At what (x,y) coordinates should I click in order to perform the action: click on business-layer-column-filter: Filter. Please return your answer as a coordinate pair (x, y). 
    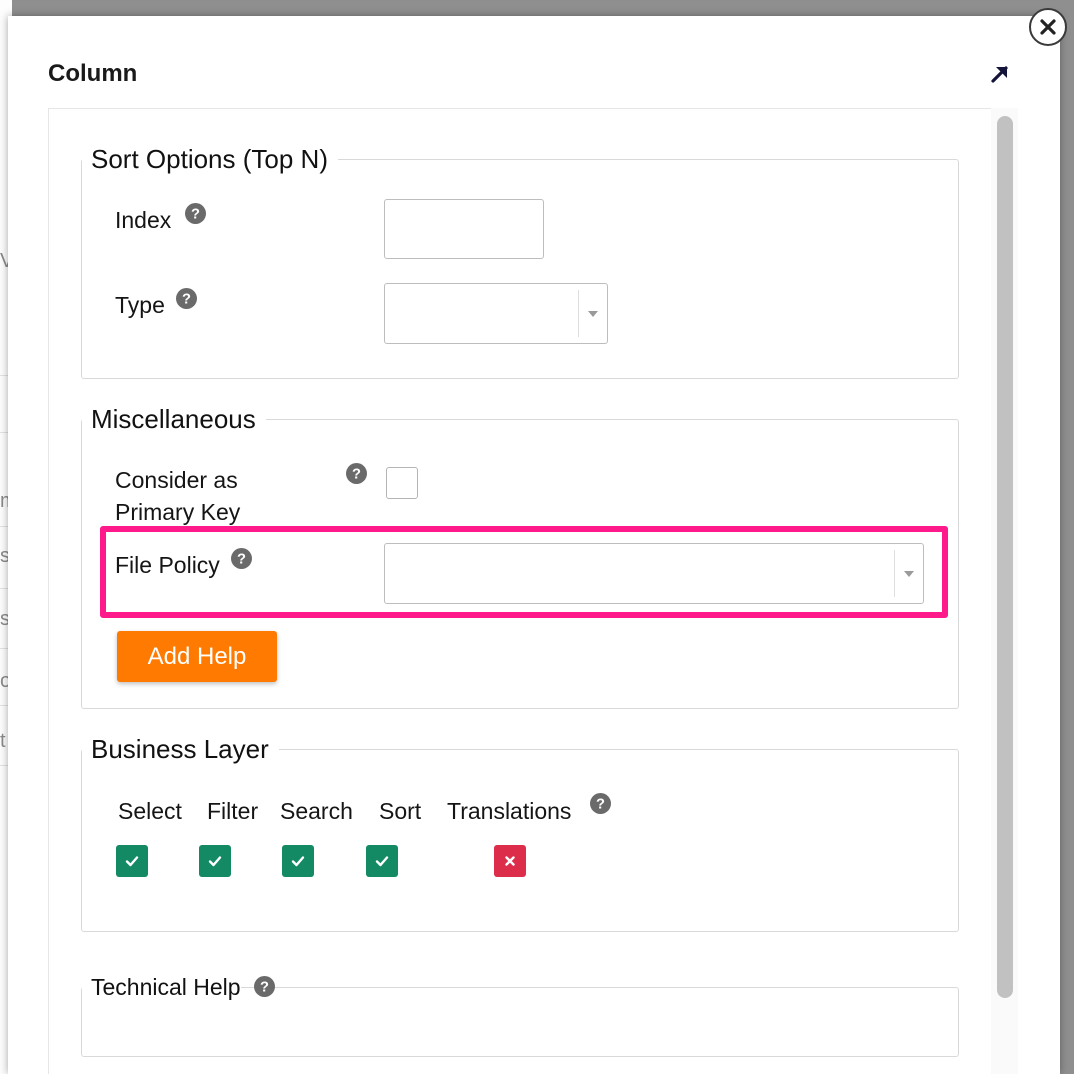
    Looking at the image, I should click on (233, 811).